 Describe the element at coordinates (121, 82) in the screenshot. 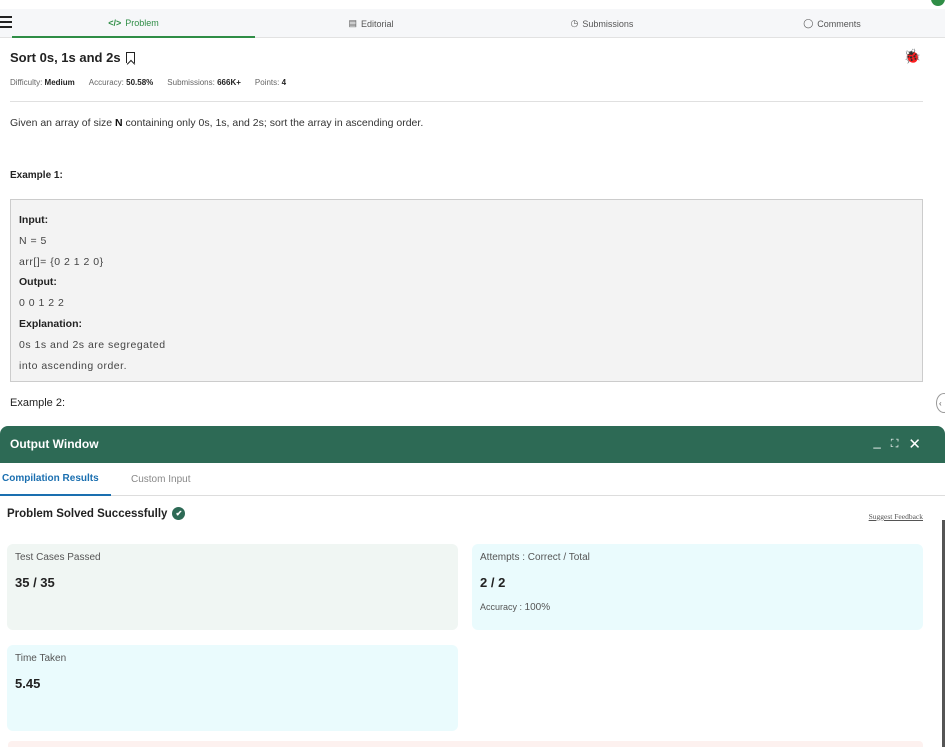

I see `accuracy: Accuracy: 50.58%` at that location.